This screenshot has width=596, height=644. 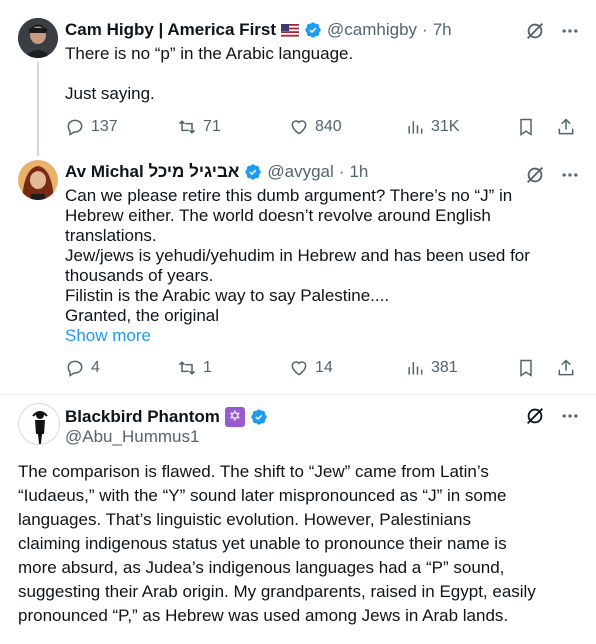 I want to click on like-button: 840, so click(x=347, y=127).